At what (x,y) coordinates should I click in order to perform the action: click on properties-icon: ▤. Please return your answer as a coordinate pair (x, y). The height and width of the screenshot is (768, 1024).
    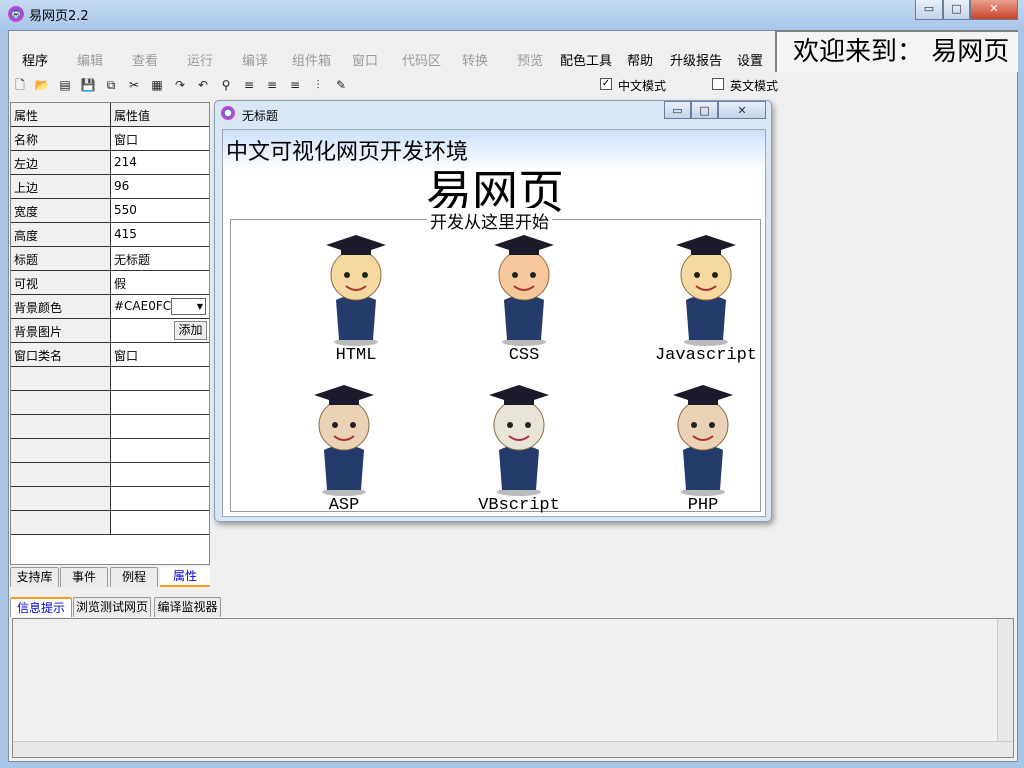
    Looking at the image, I should click on (65, 85).